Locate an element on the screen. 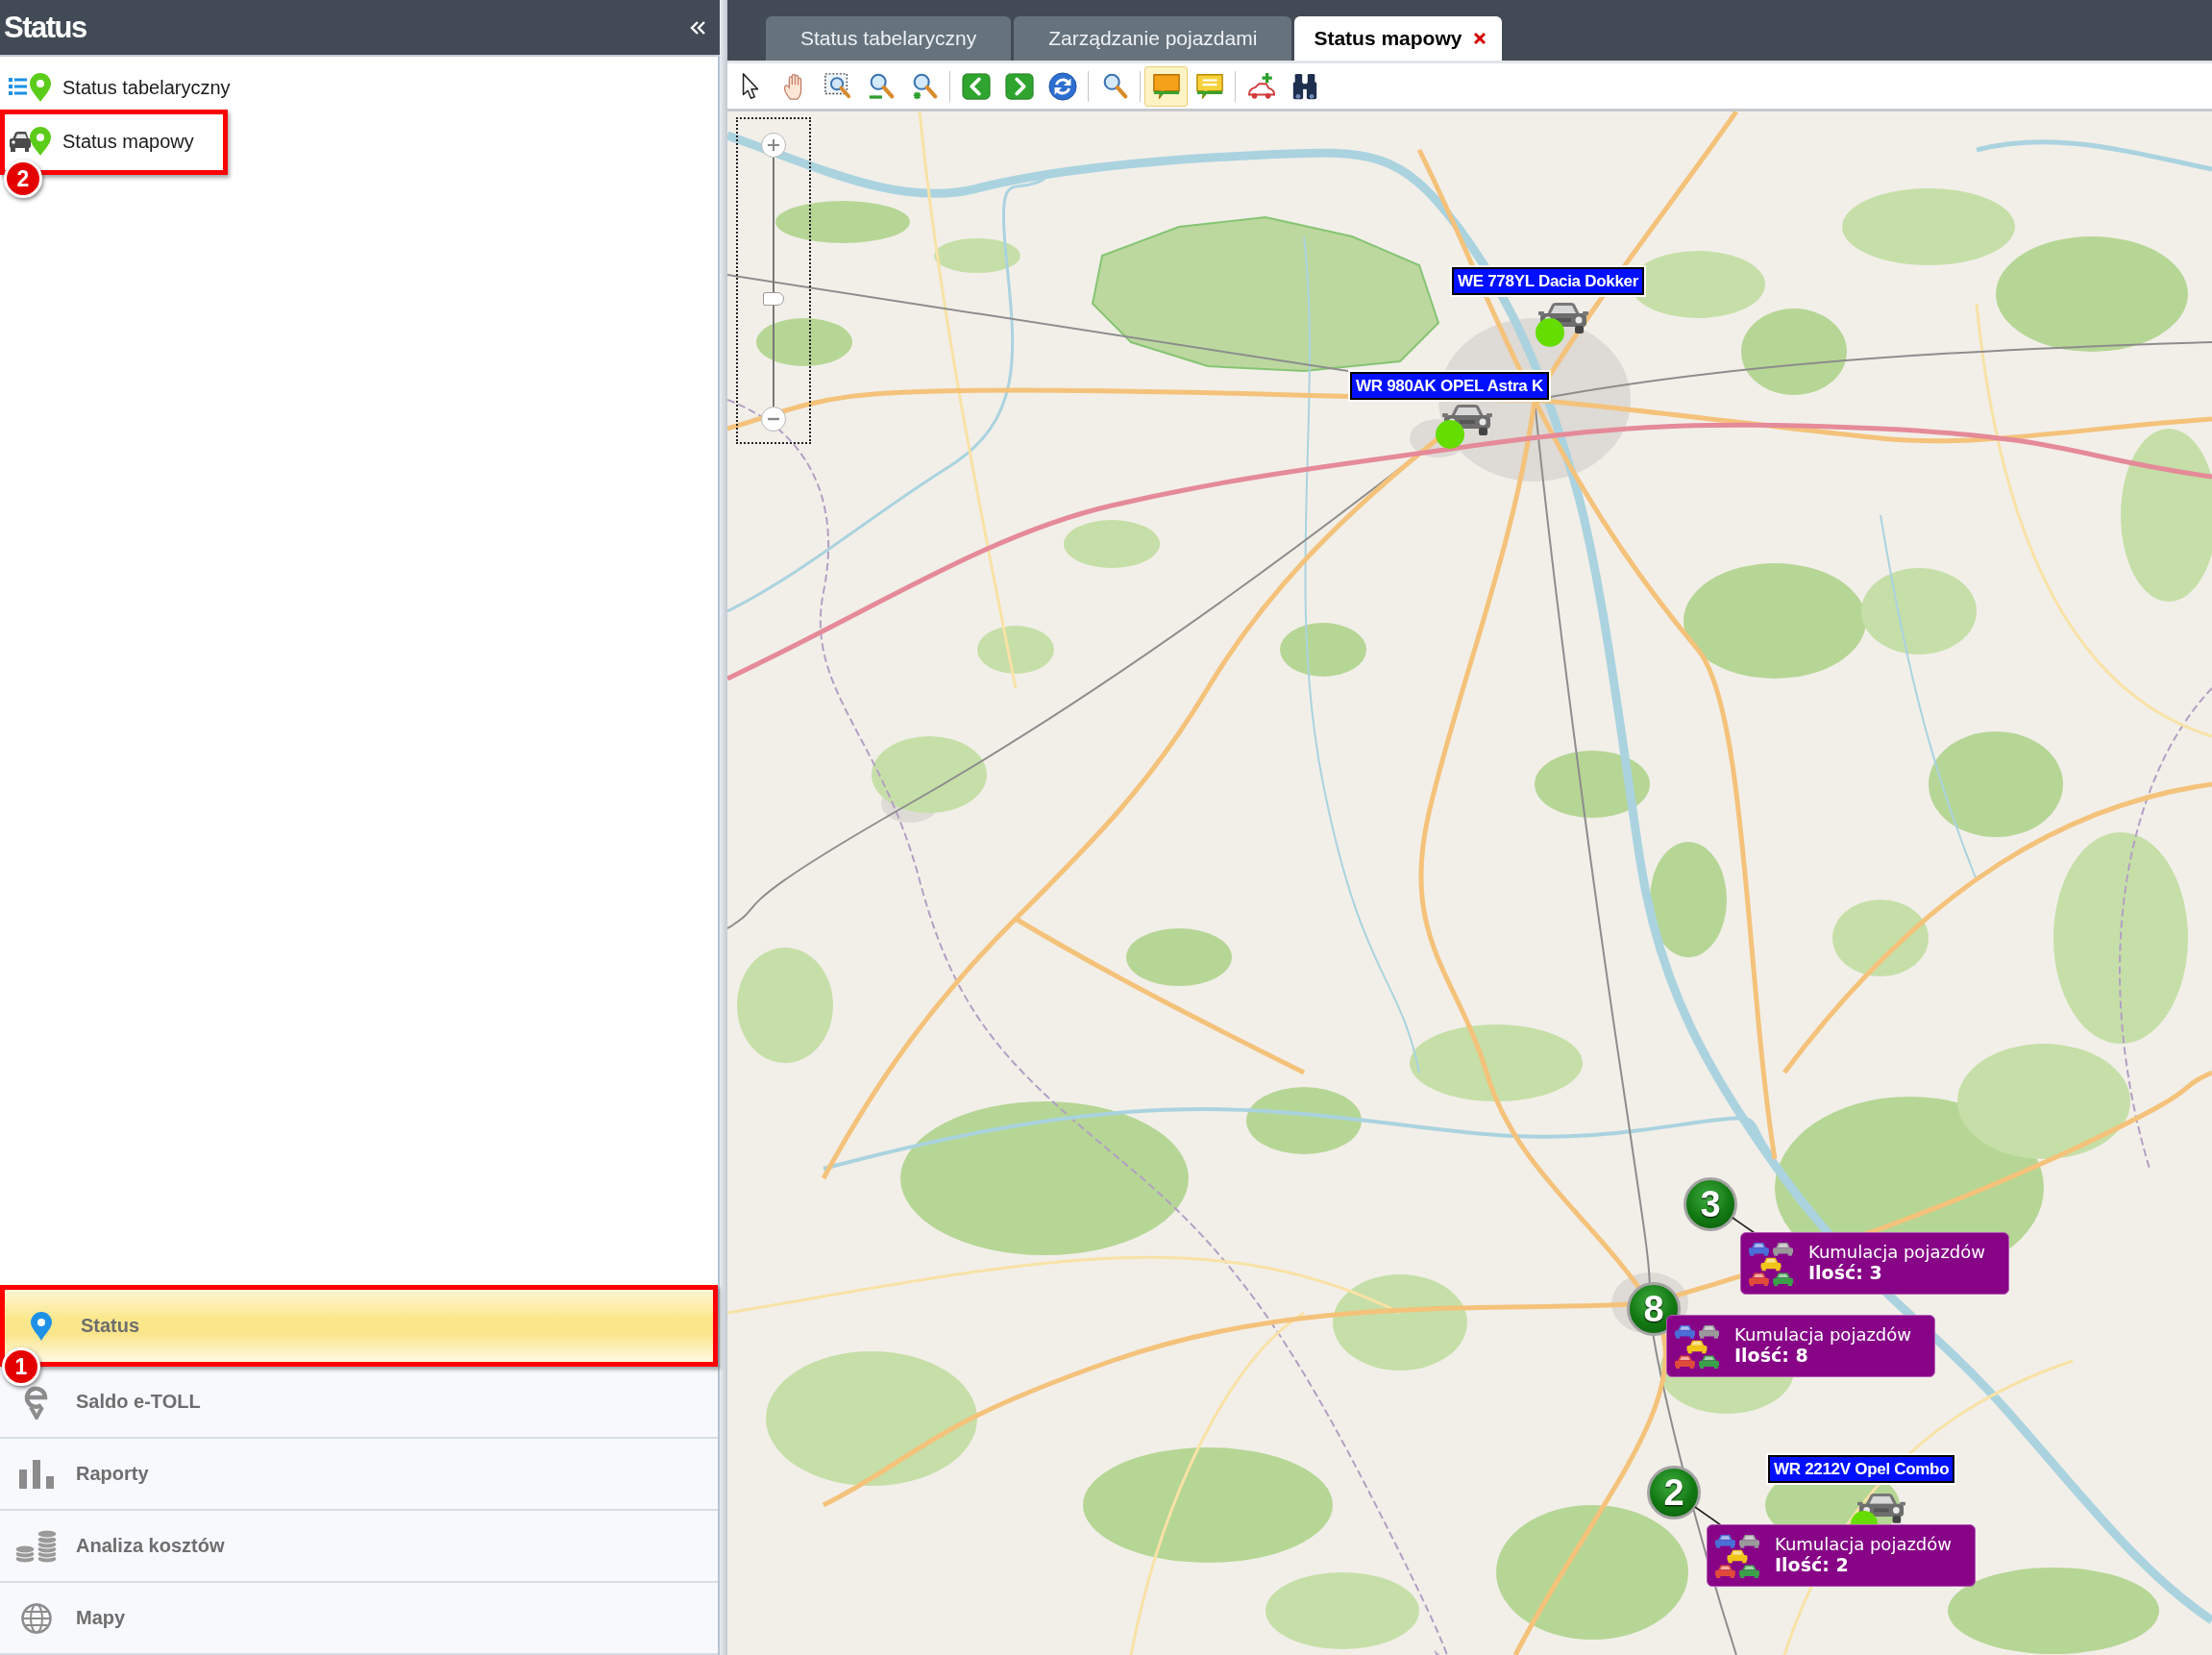 The height and width of the screenshot is (1655, 2212). tab: Status mapowy is located at coordinates (1398, 38).